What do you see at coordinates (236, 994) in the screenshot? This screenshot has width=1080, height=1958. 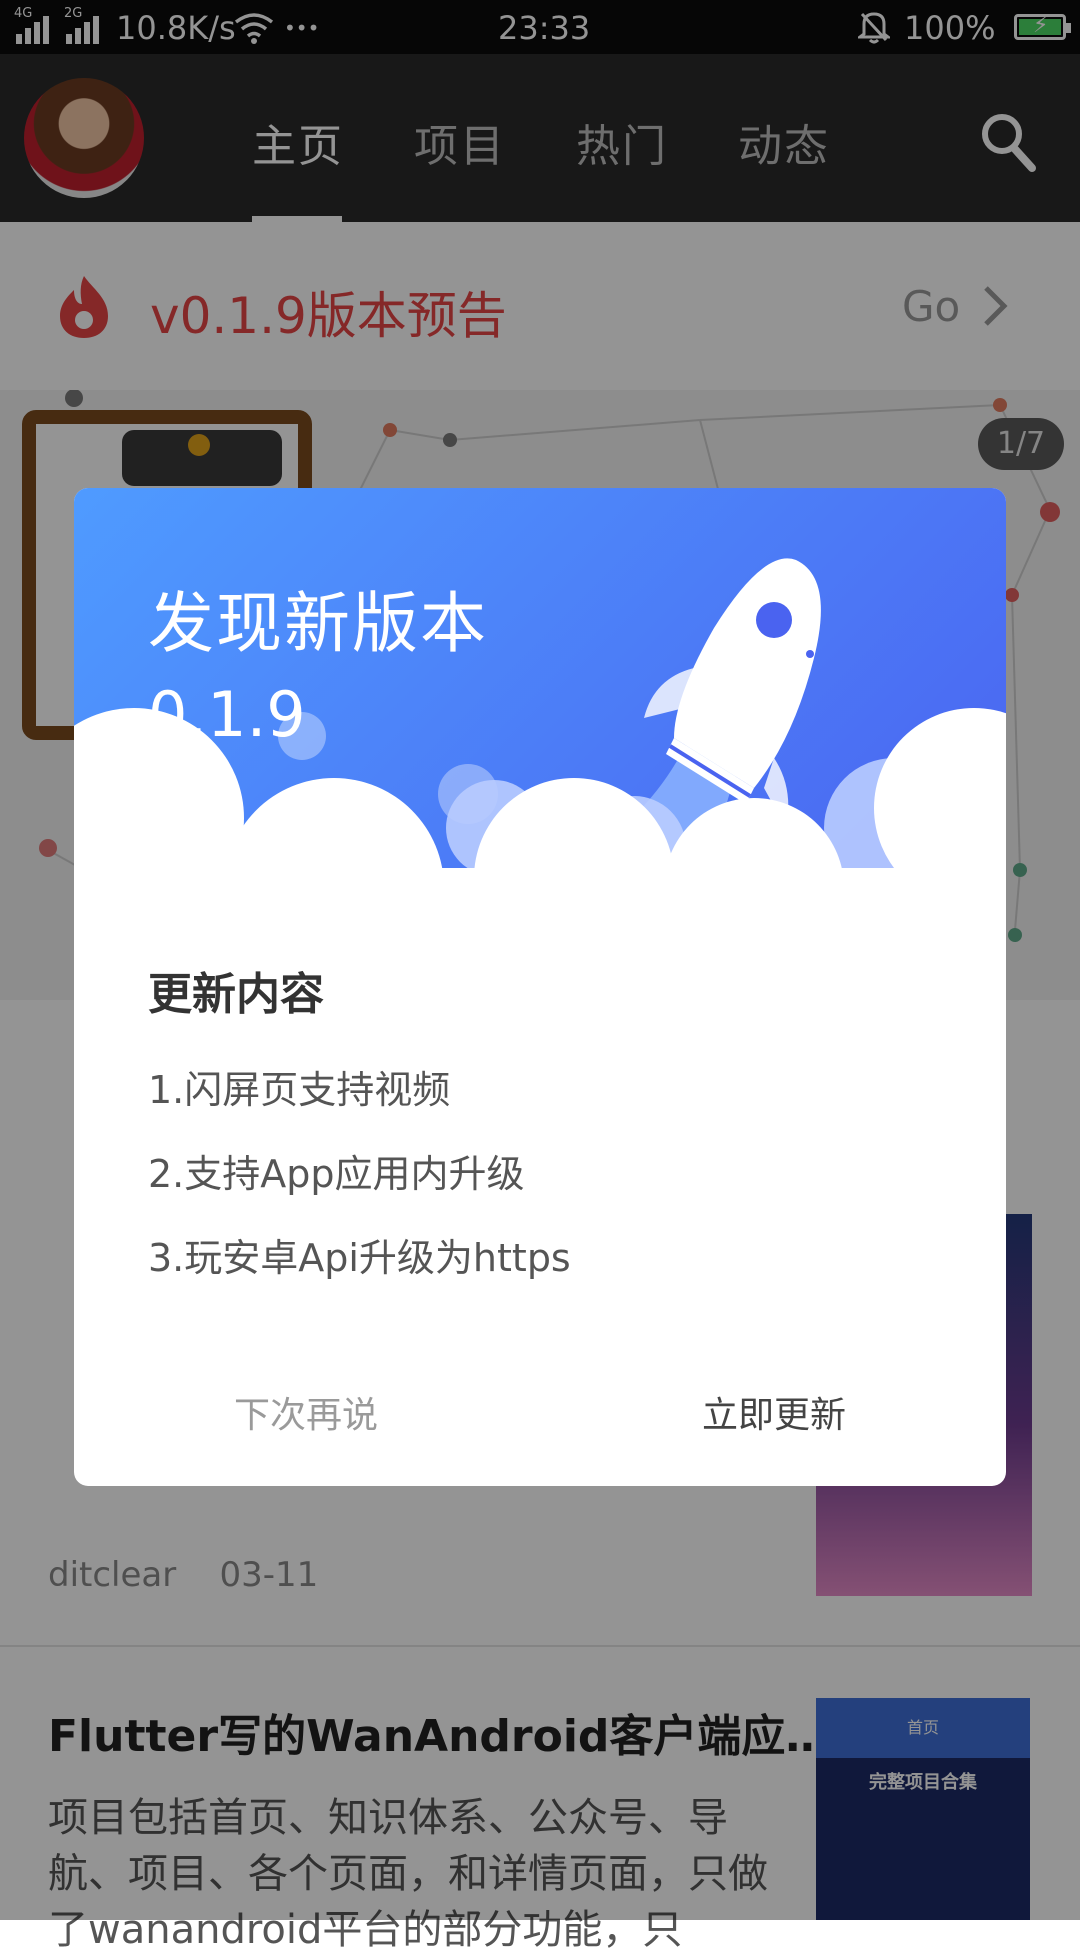 I see `update-content-heading: 更新内容` at bounding box center [236, 994].